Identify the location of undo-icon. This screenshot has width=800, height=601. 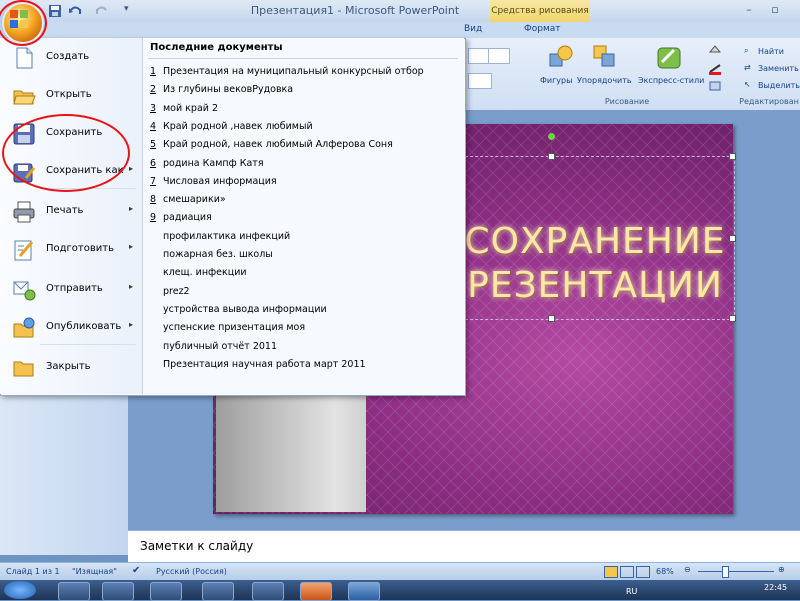
(75, 11).